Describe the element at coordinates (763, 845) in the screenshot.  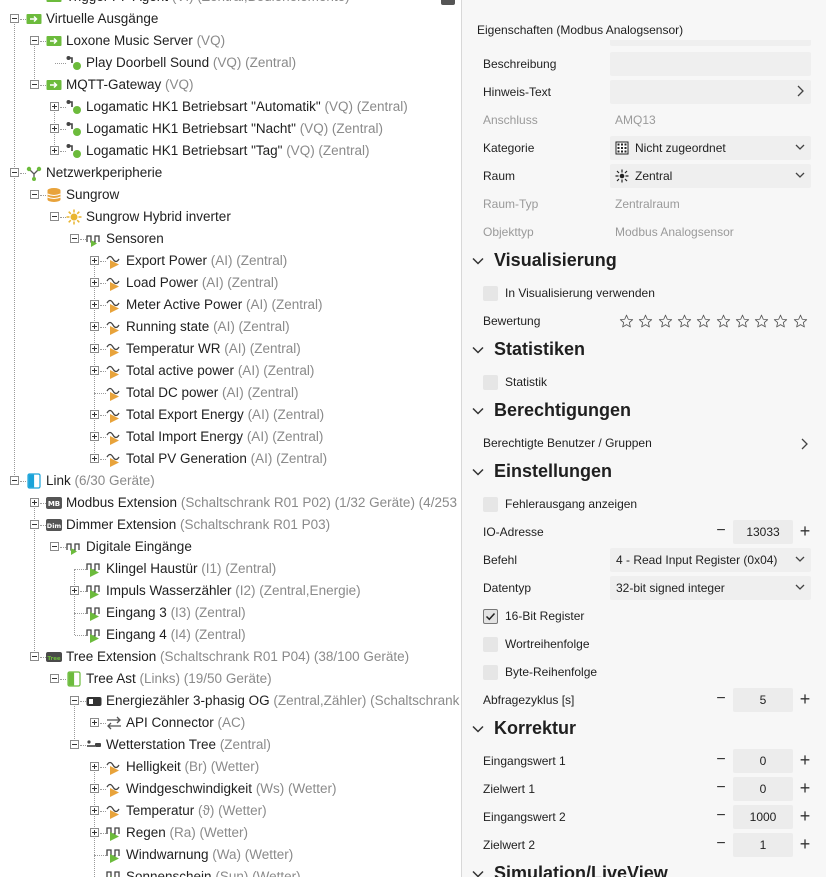
I see `zielwert-2-input: 1` at that location.